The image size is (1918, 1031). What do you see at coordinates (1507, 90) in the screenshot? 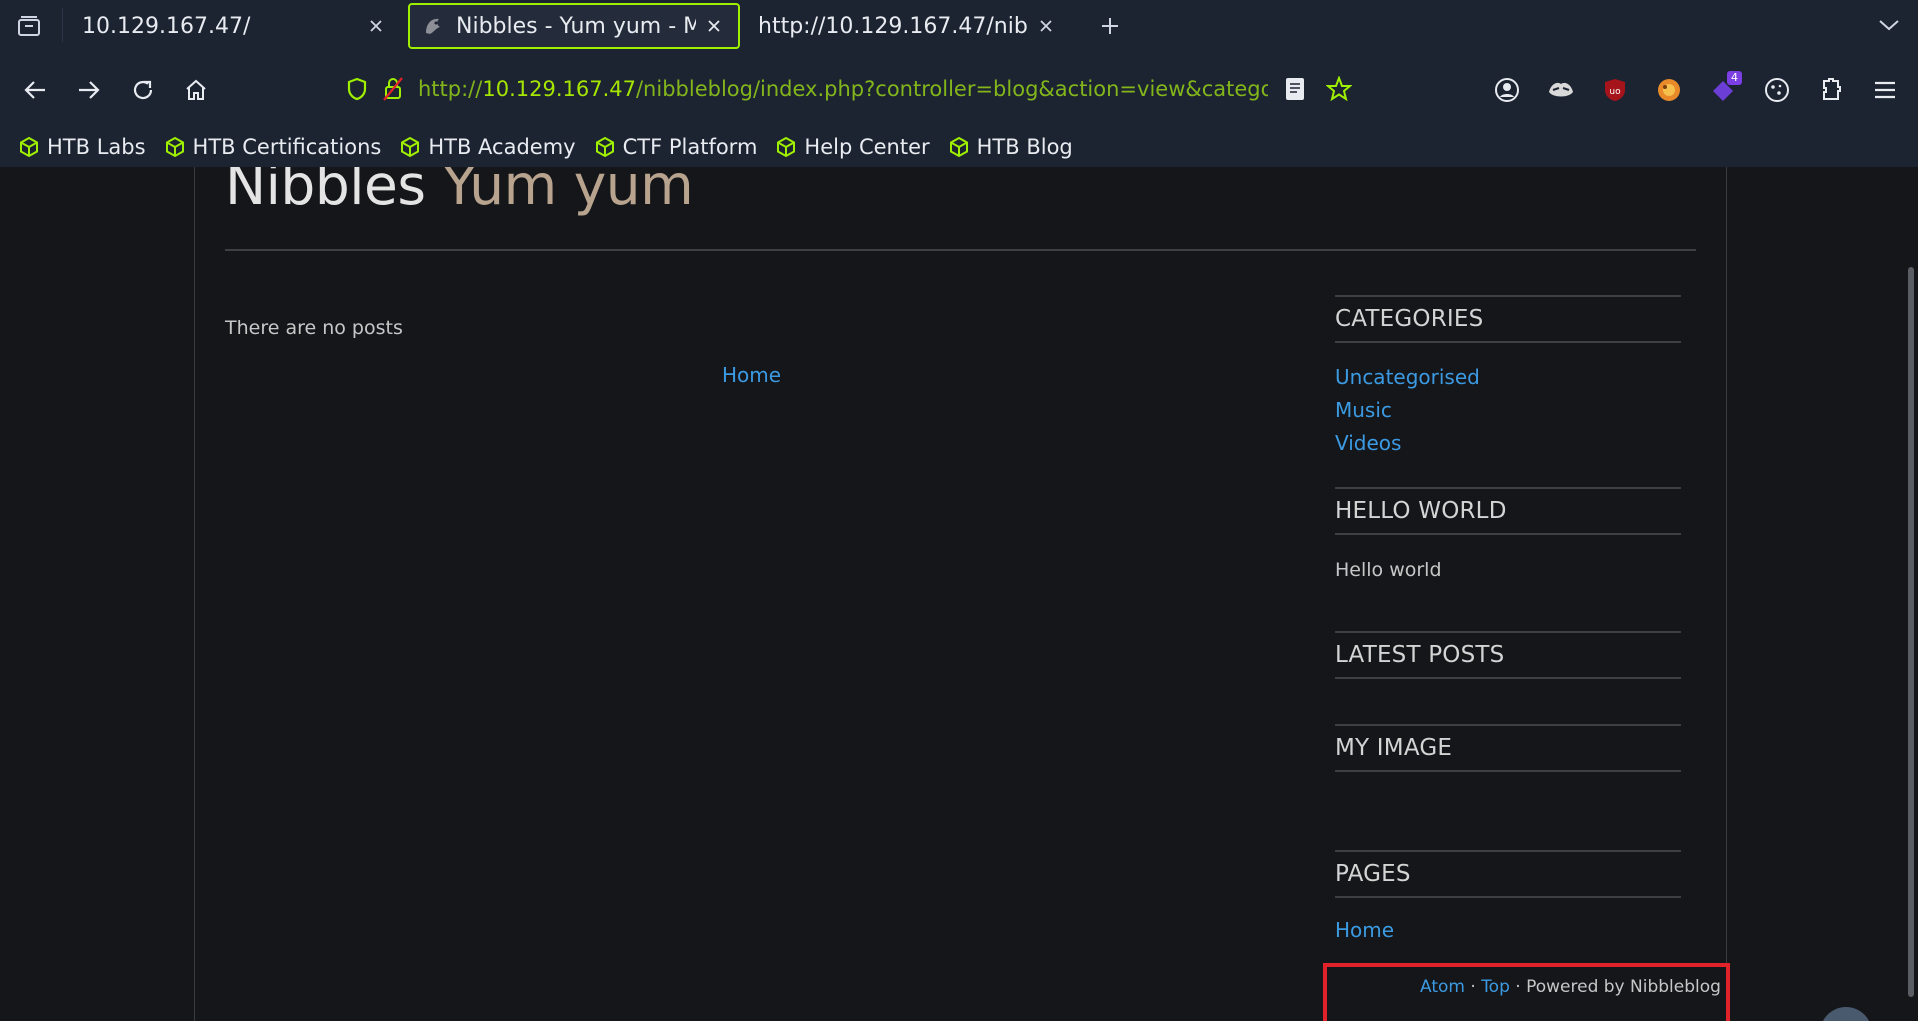
I see `account-icon` at bounding box center [1507, 90].